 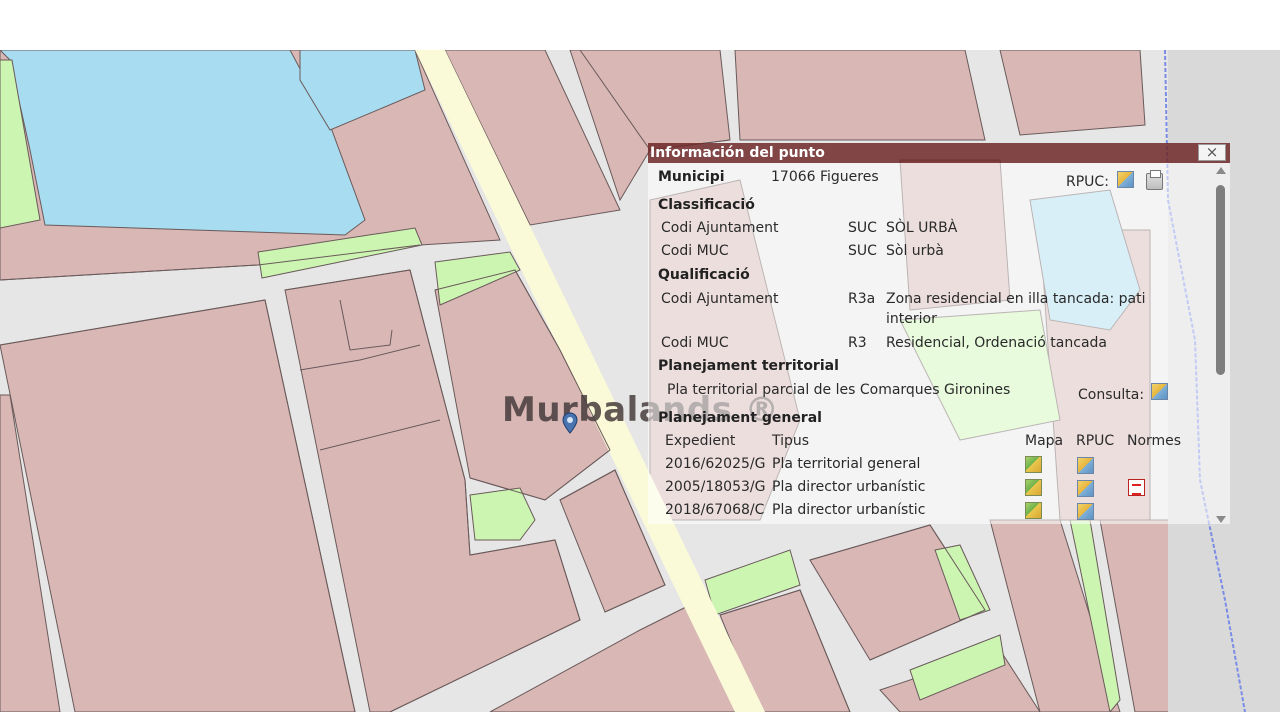 I want to click on column-header-mapa: Mapa, so click(x=1044, y=441).